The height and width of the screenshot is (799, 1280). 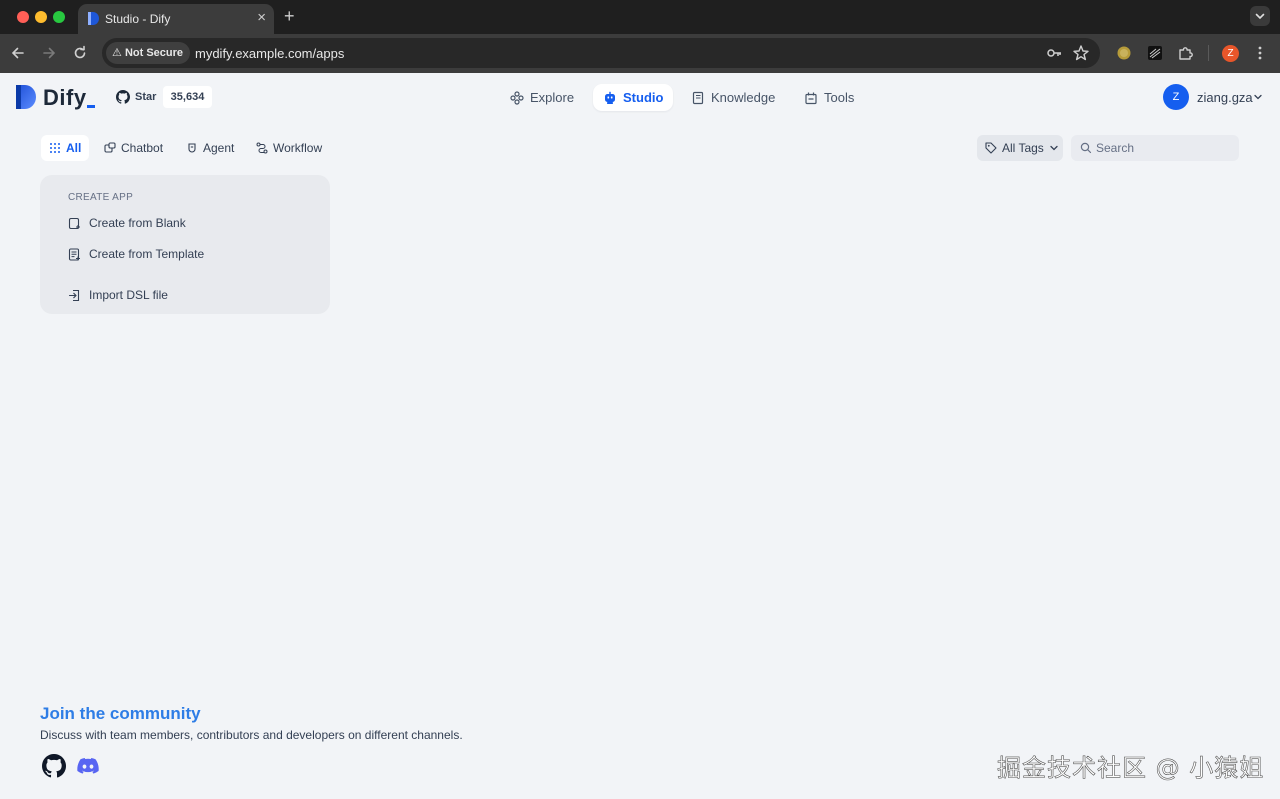 I want to click on create-from-blank-button: Create from Blank, so click(x=127, y=223).